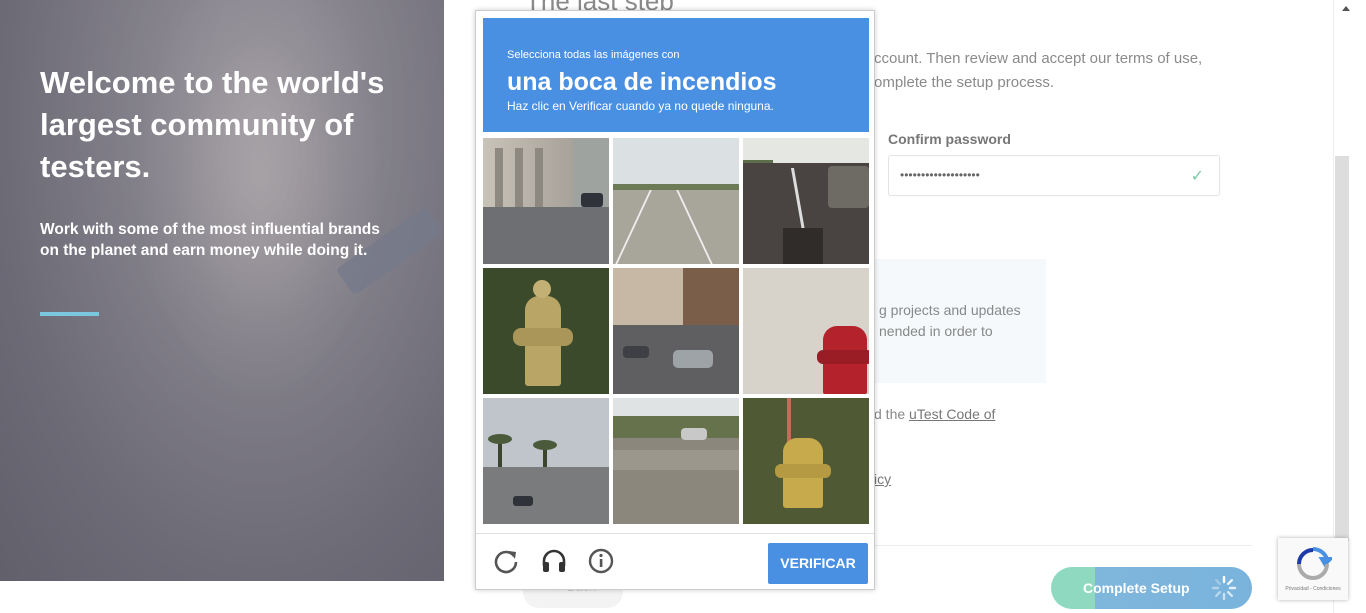 Image resolution: width=1366 pixels, height=613 pixels. What do you see at coordinates (601, 561) in the screenshot?
I see `info-icon` at bounding box center [601, 561].